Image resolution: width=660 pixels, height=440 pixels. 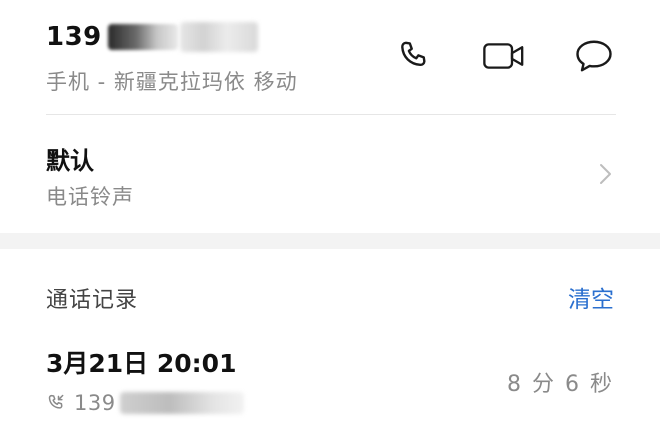 What do you see at coordinates (594, 56) in the screenshot?
I see `message-bubble-icon` at bounding box center [594, 56].